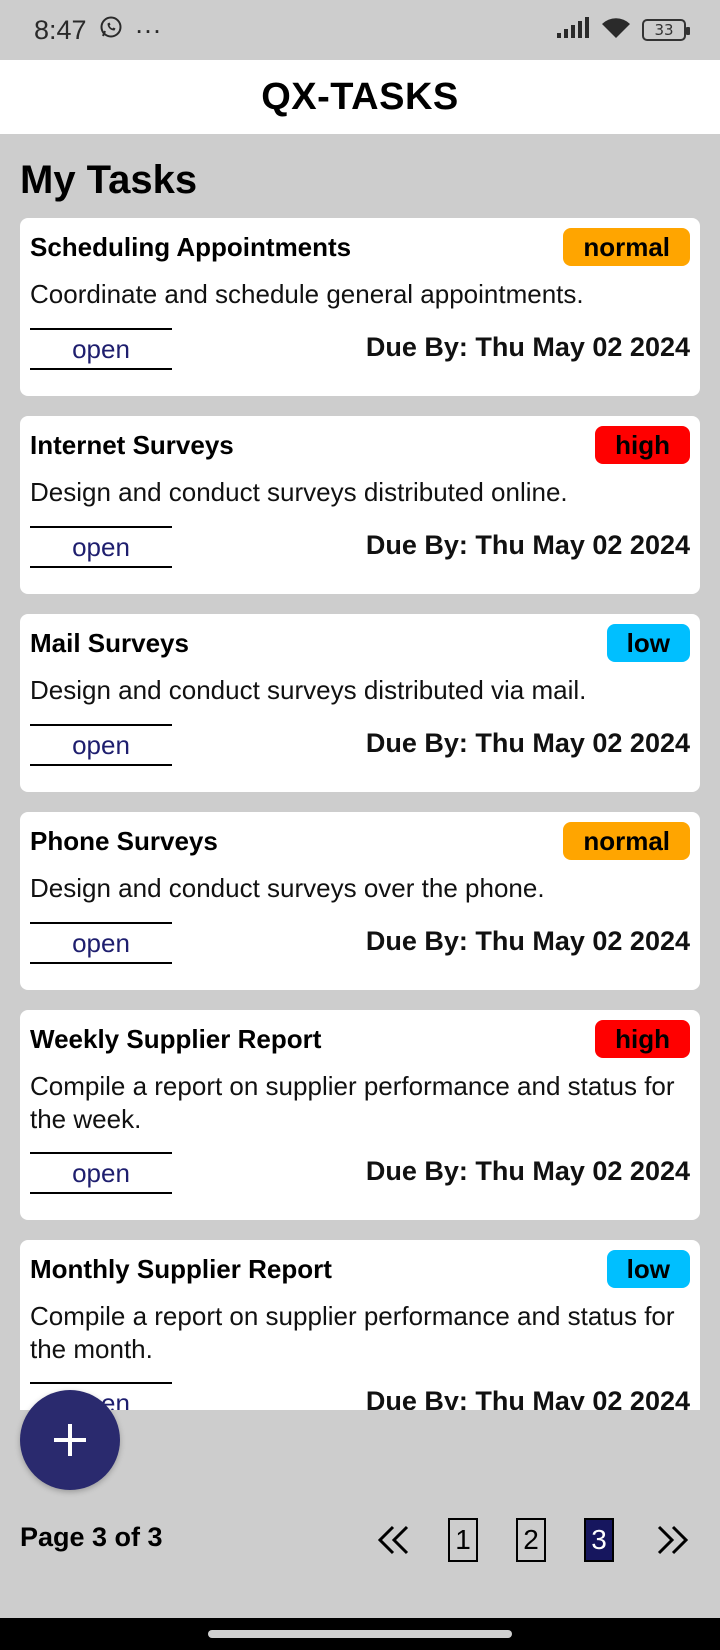 This screenshot has width=720, height=1650. What do you see at coordinates (111, 30) in the screenshot?
I see `whatsapp-icon` at bounding box center [111, 30].